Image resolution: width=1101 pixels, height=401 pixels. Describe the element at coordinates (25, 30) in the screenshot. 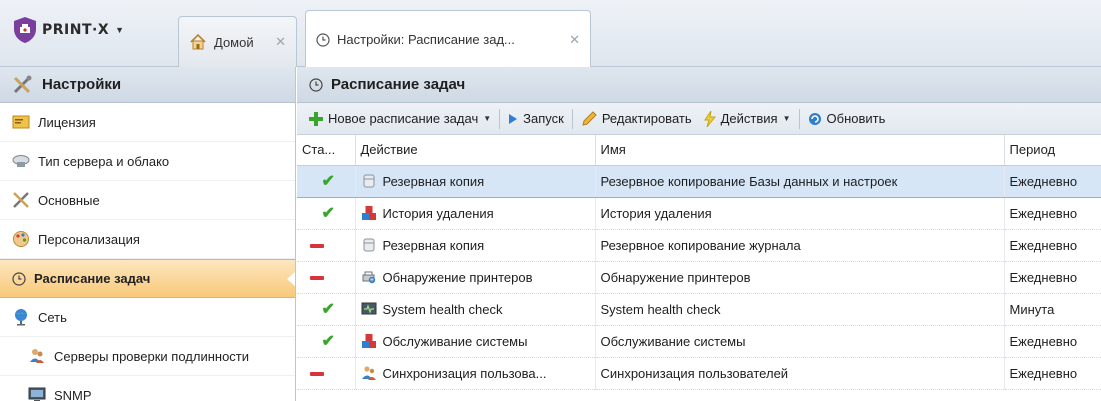

I see `shield-logo-icon` at that location.